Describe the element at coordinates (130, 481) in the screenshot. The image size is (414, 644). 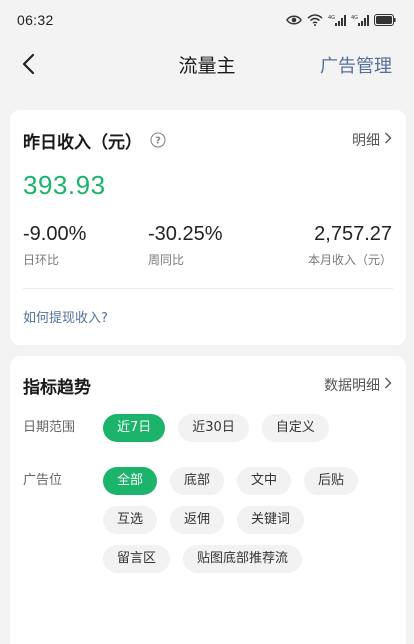
I see `chip-position-all: 全部` at that location.